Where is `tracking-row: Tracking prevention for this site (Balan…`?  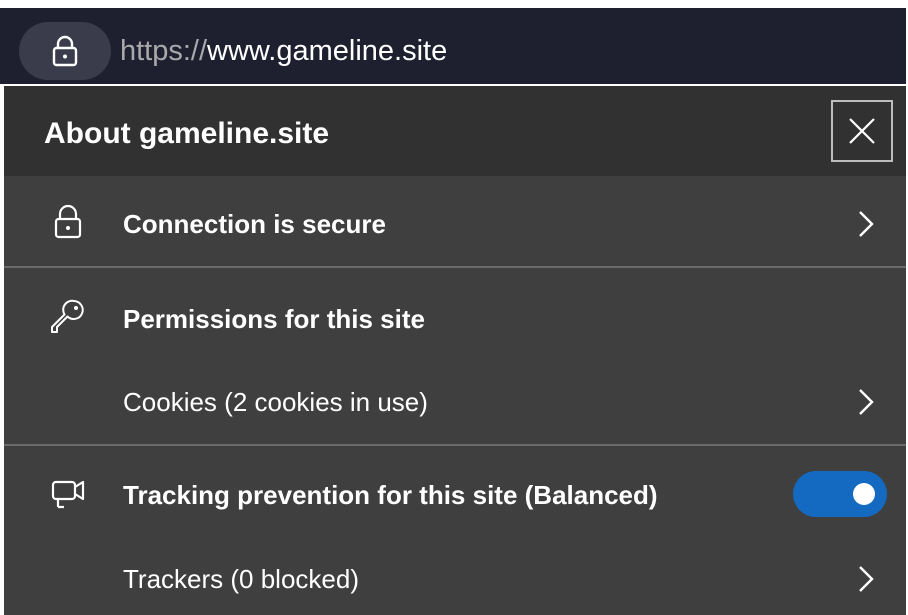 tracking-row: Tracking prevention for this site (Balan… is located at coordinates (455, 494).